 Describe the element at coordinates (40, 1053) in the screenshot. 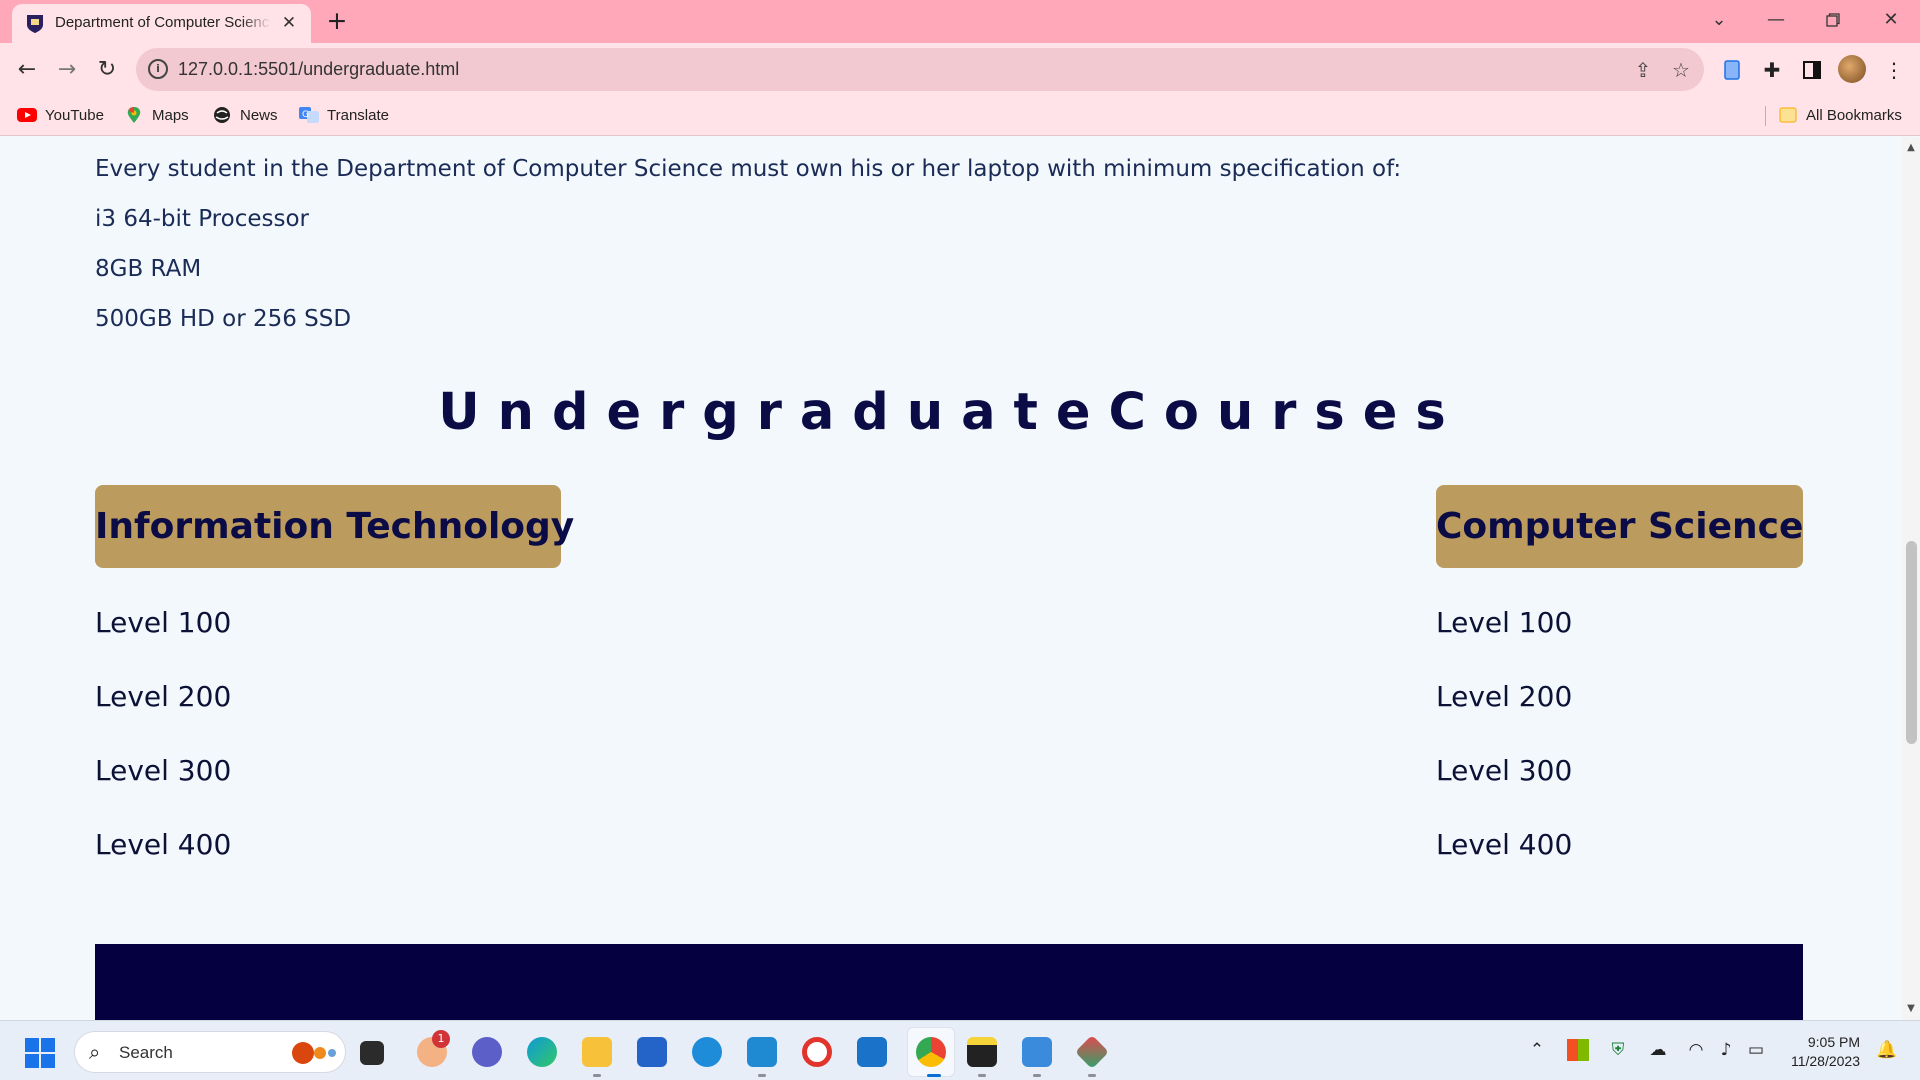

I see `start-button` at that location.